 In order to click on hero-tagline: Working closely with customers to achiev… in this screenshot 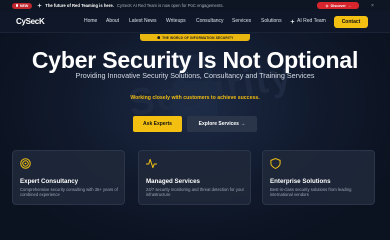, I will do `click(195, 98)`.